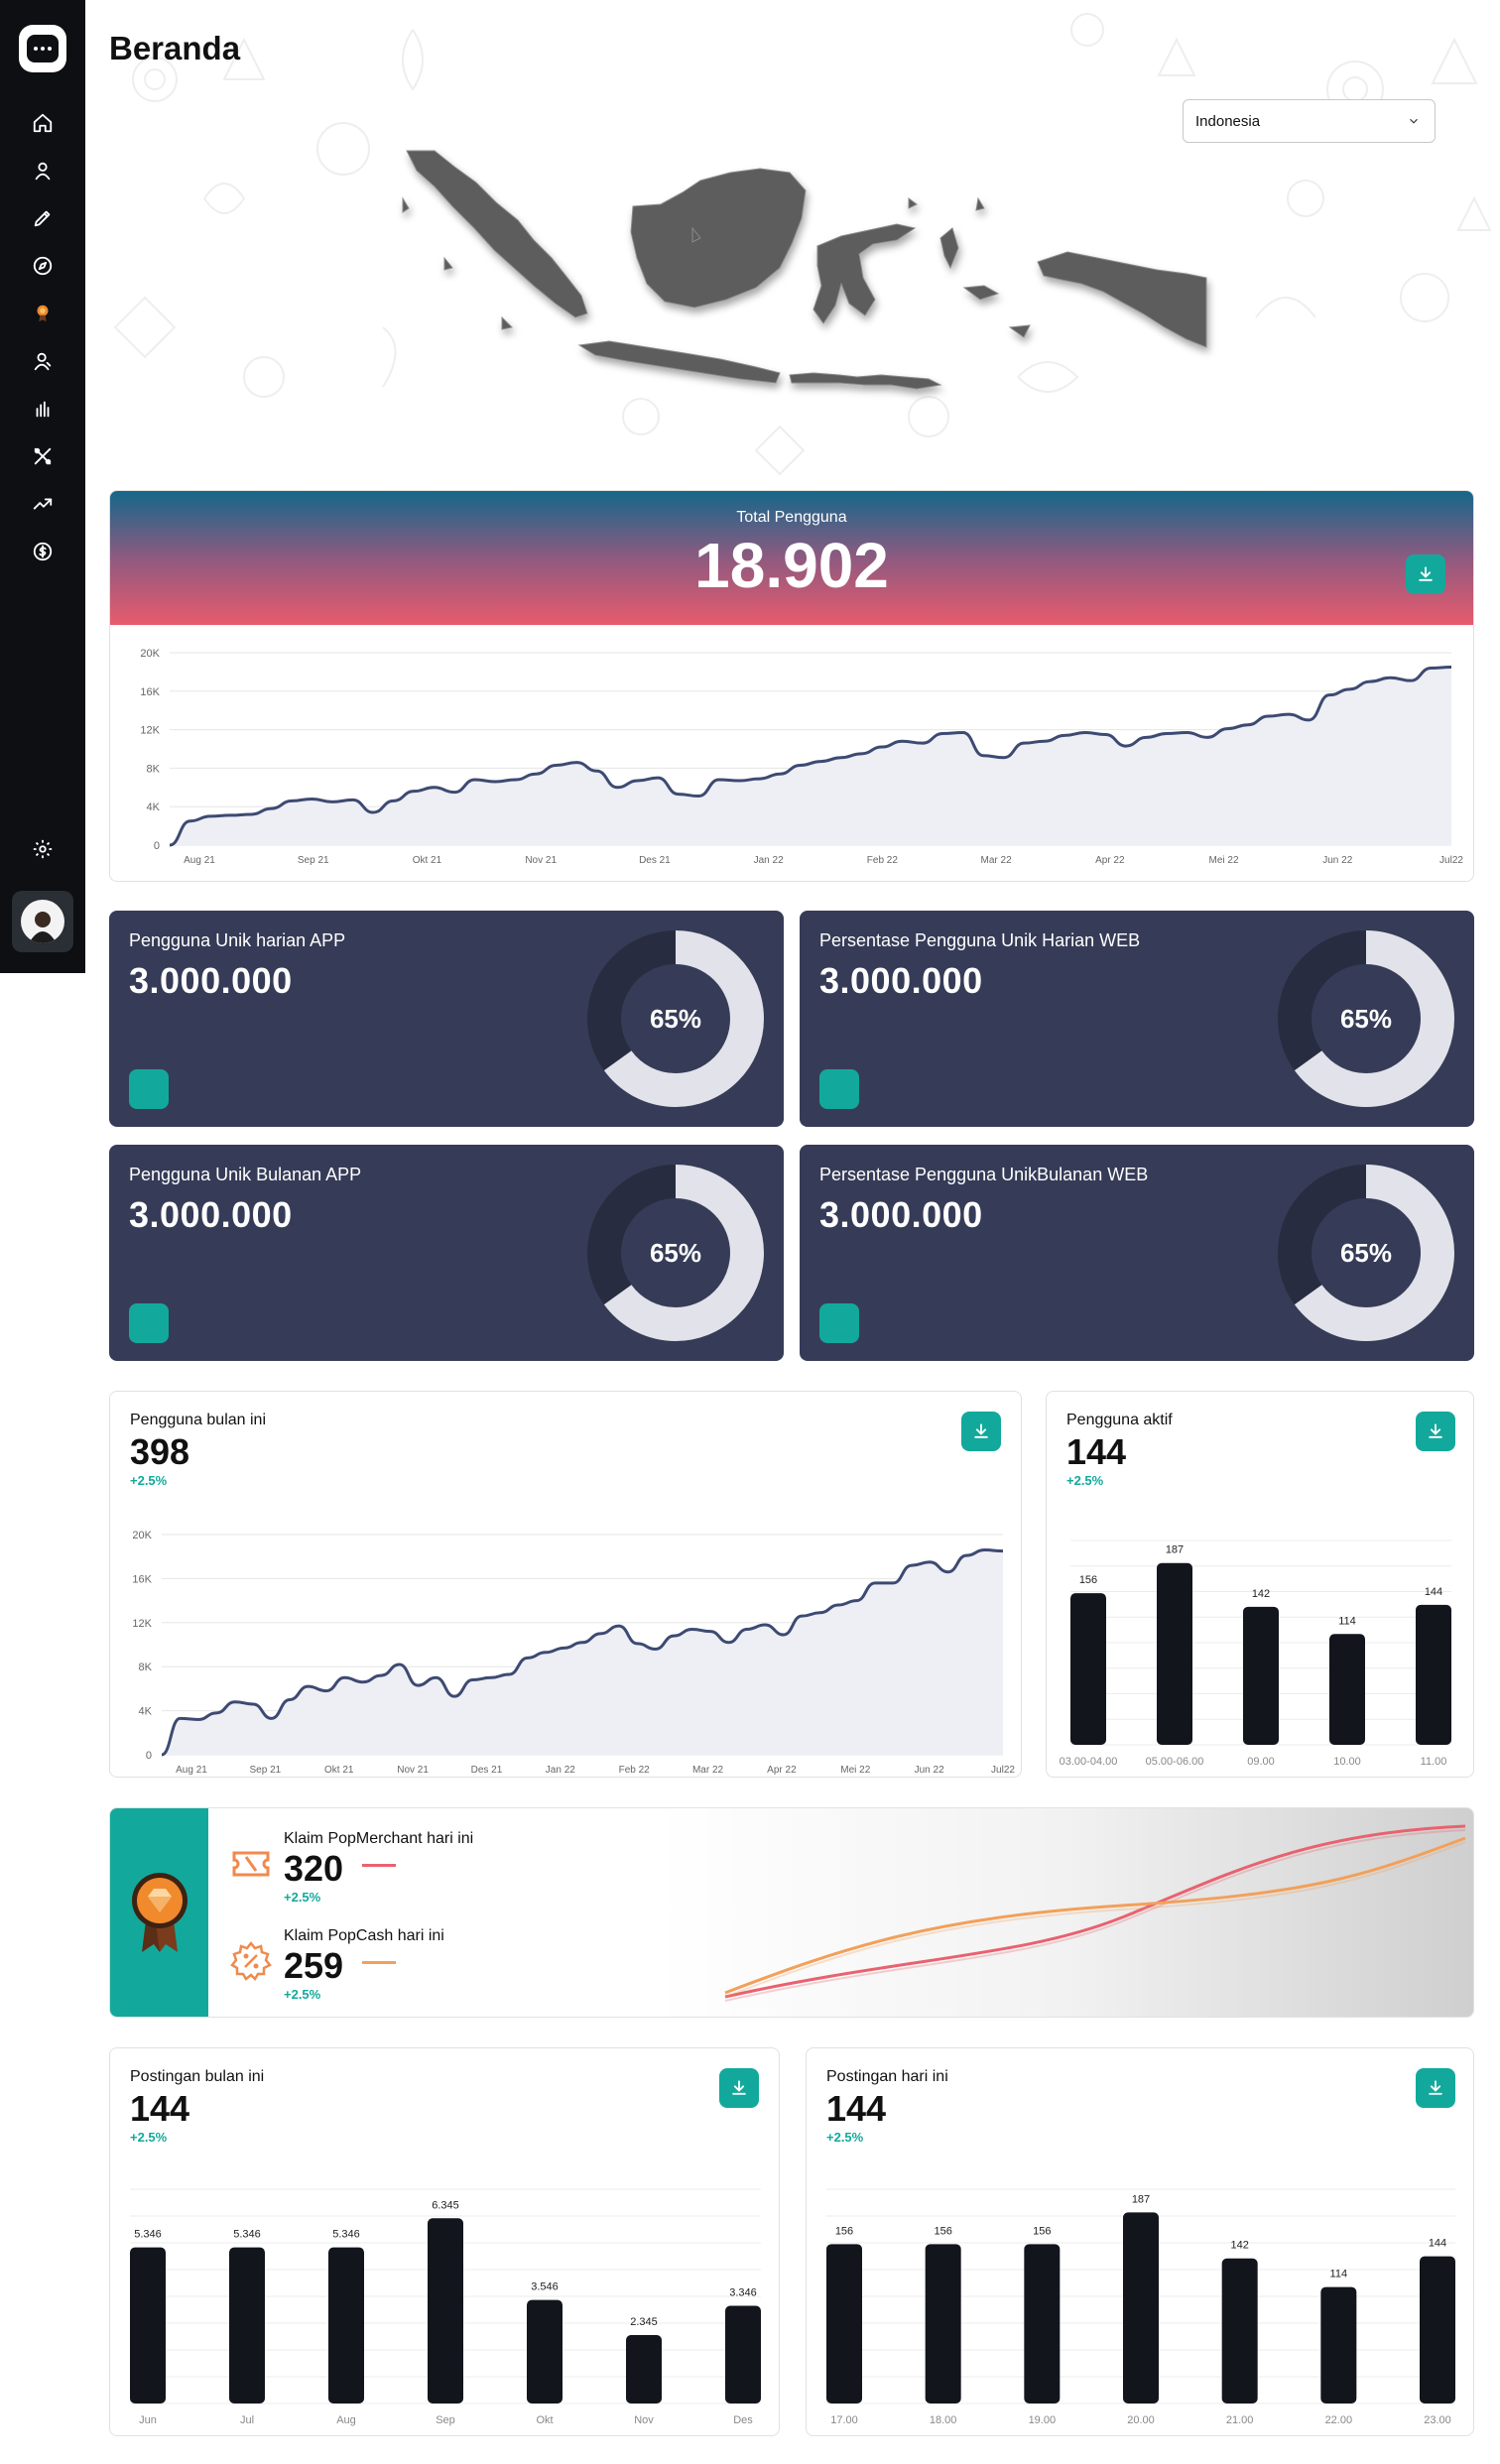 Image resolution: width=1500 pixels, height=2464 pixels. Describe the element at coordinates (865, 381) in the screenshot. I see `map-region-nusa-tenggara` at that location.